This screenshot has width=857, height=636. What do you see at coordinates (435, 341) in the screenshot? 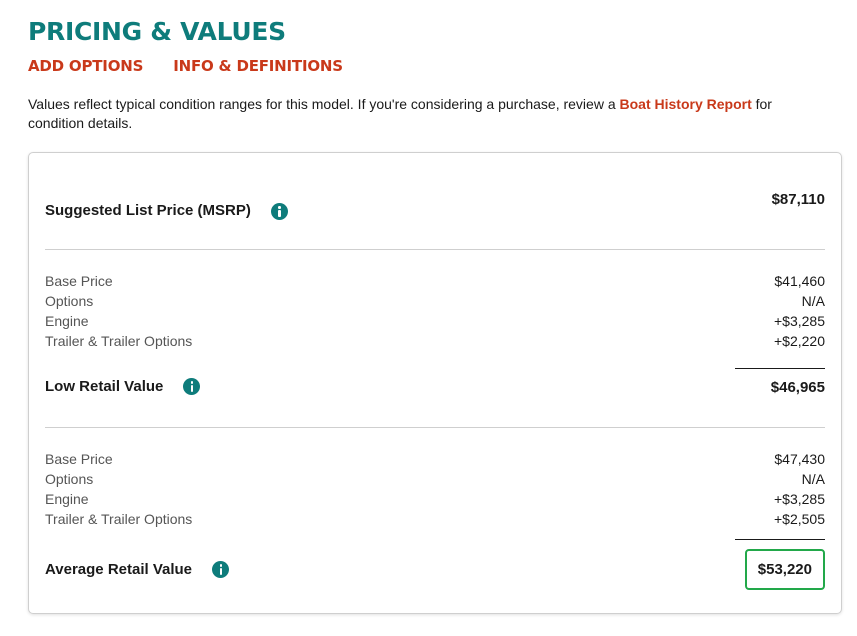
I see `list-item: Trailer & Trailer Options +$2,220` at bounding box center [435, 341].